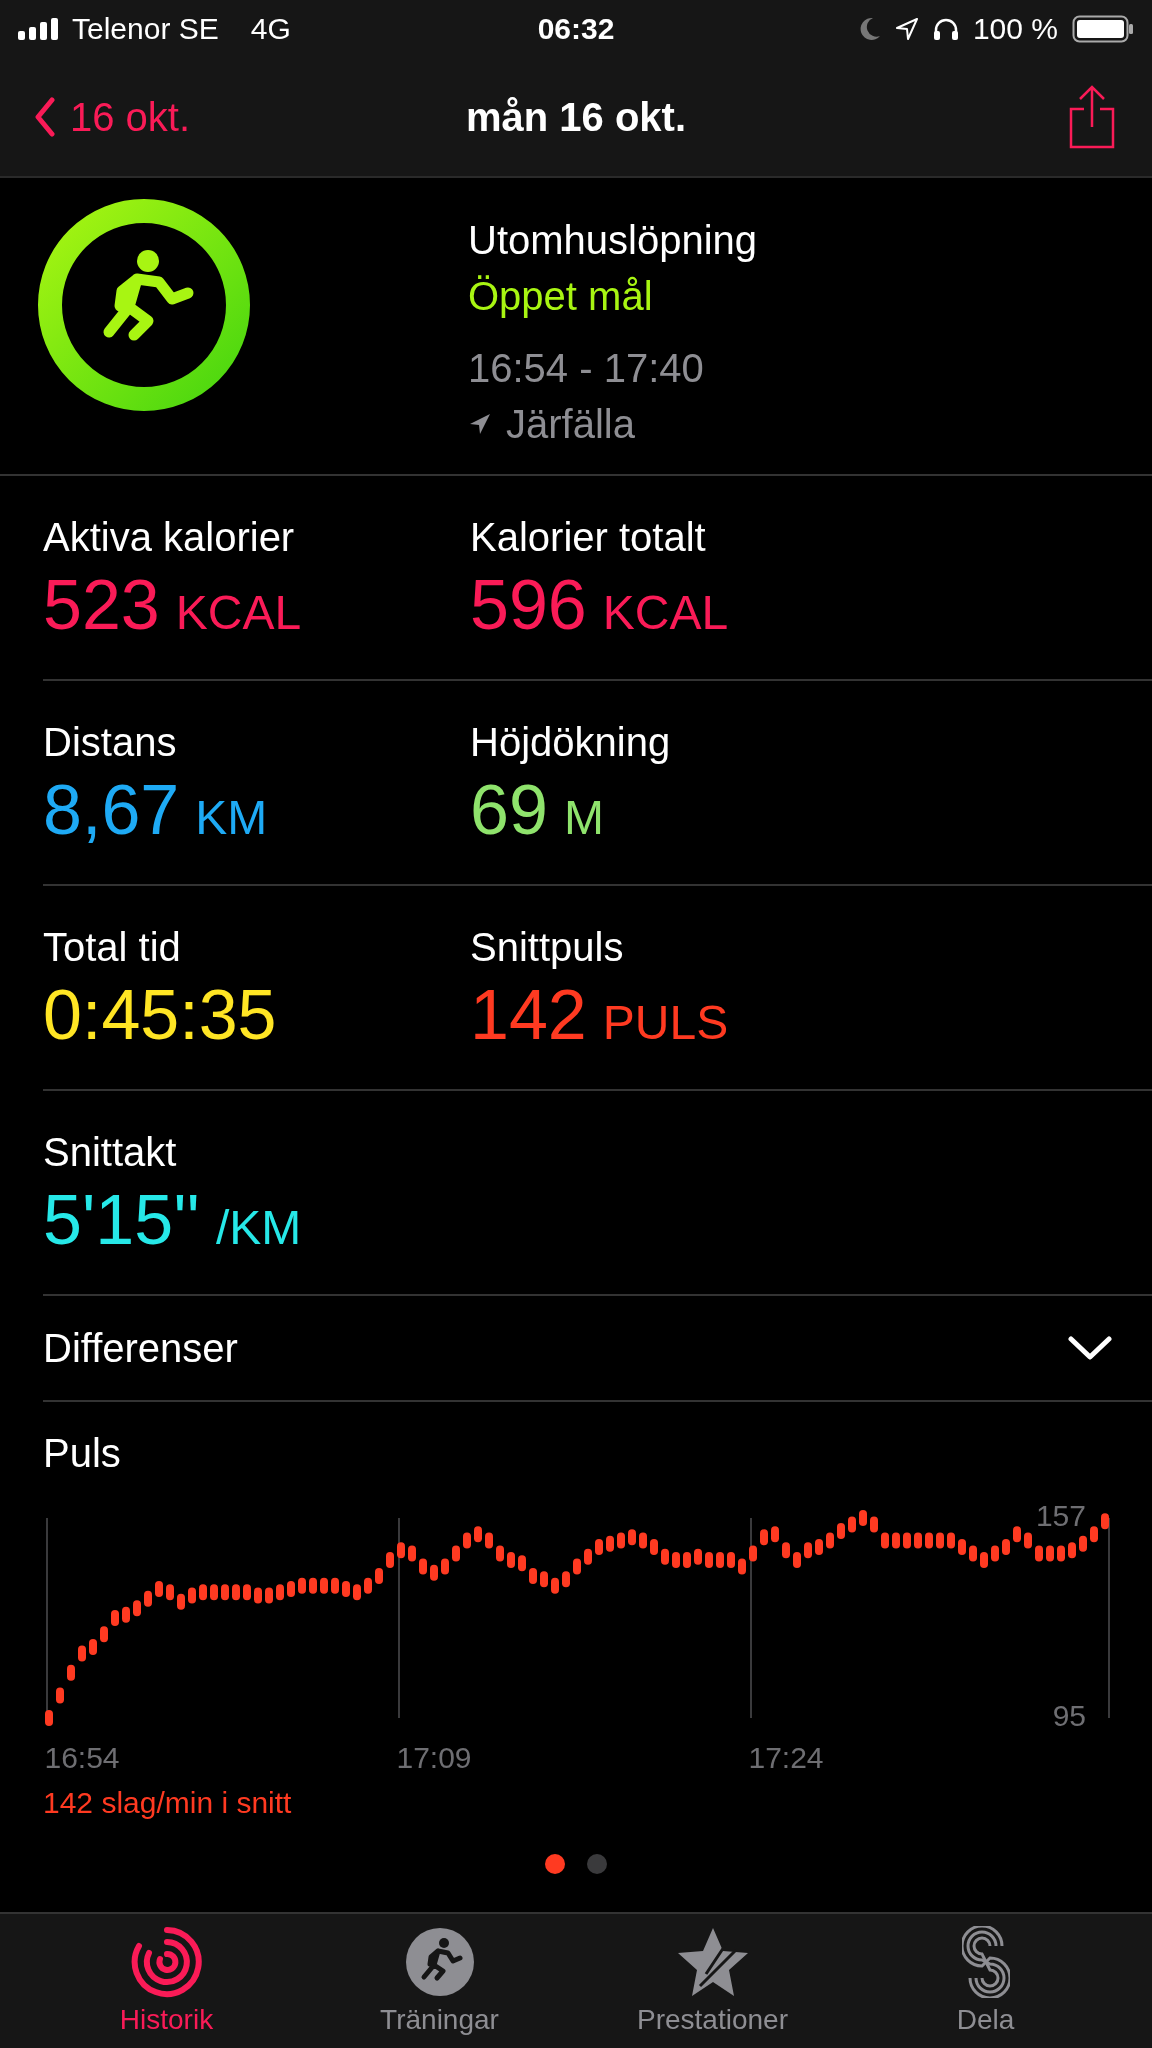  I want to click on chart-title: Puls, so click(82, 1453).